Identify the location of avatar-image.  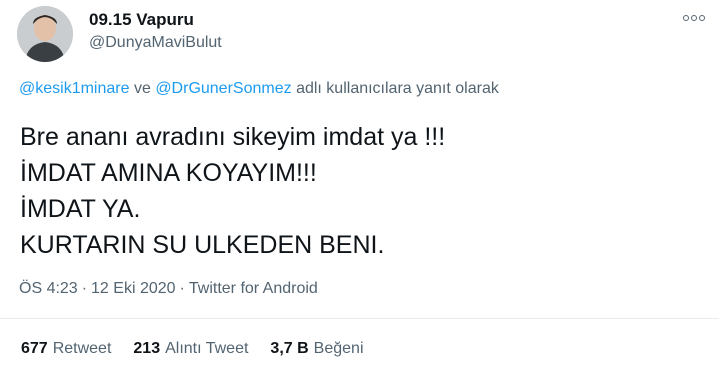
(45, 34).